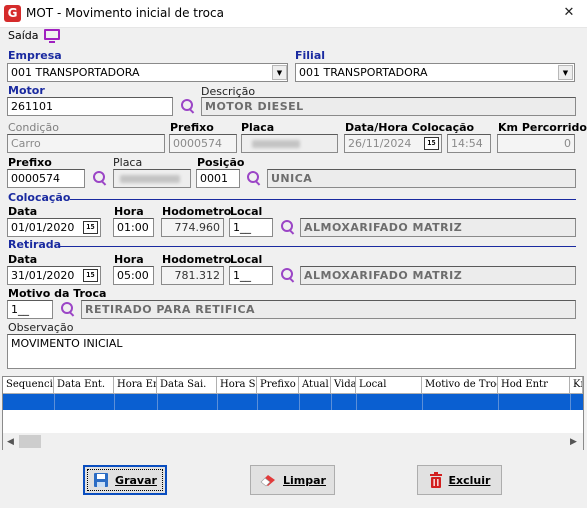 Image resolution: width=587 pixels, height=508 pixels. I want to click on placa-label-top: Placa, so click(258, 127).